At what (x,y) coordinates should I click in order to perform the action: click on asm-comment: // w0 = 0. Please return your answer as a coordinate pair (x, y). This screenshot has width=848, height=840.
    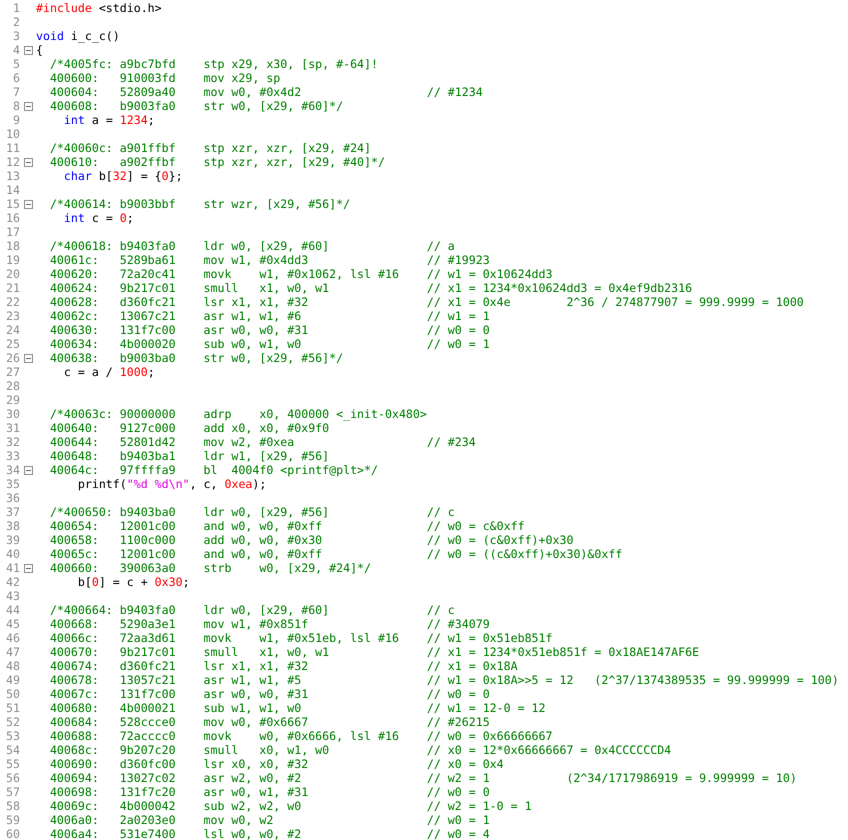
    Looking at the image, I should click on (458, 694).